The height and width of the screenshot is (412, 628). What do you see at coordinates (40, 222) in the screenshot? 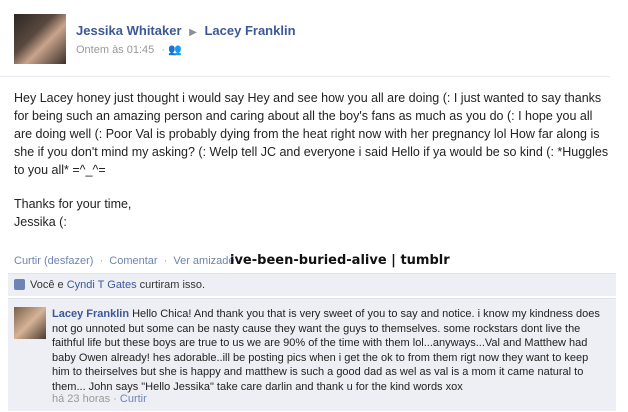
I see `post-signoff-2: Jessika (:` at bounding box center [40, 222].